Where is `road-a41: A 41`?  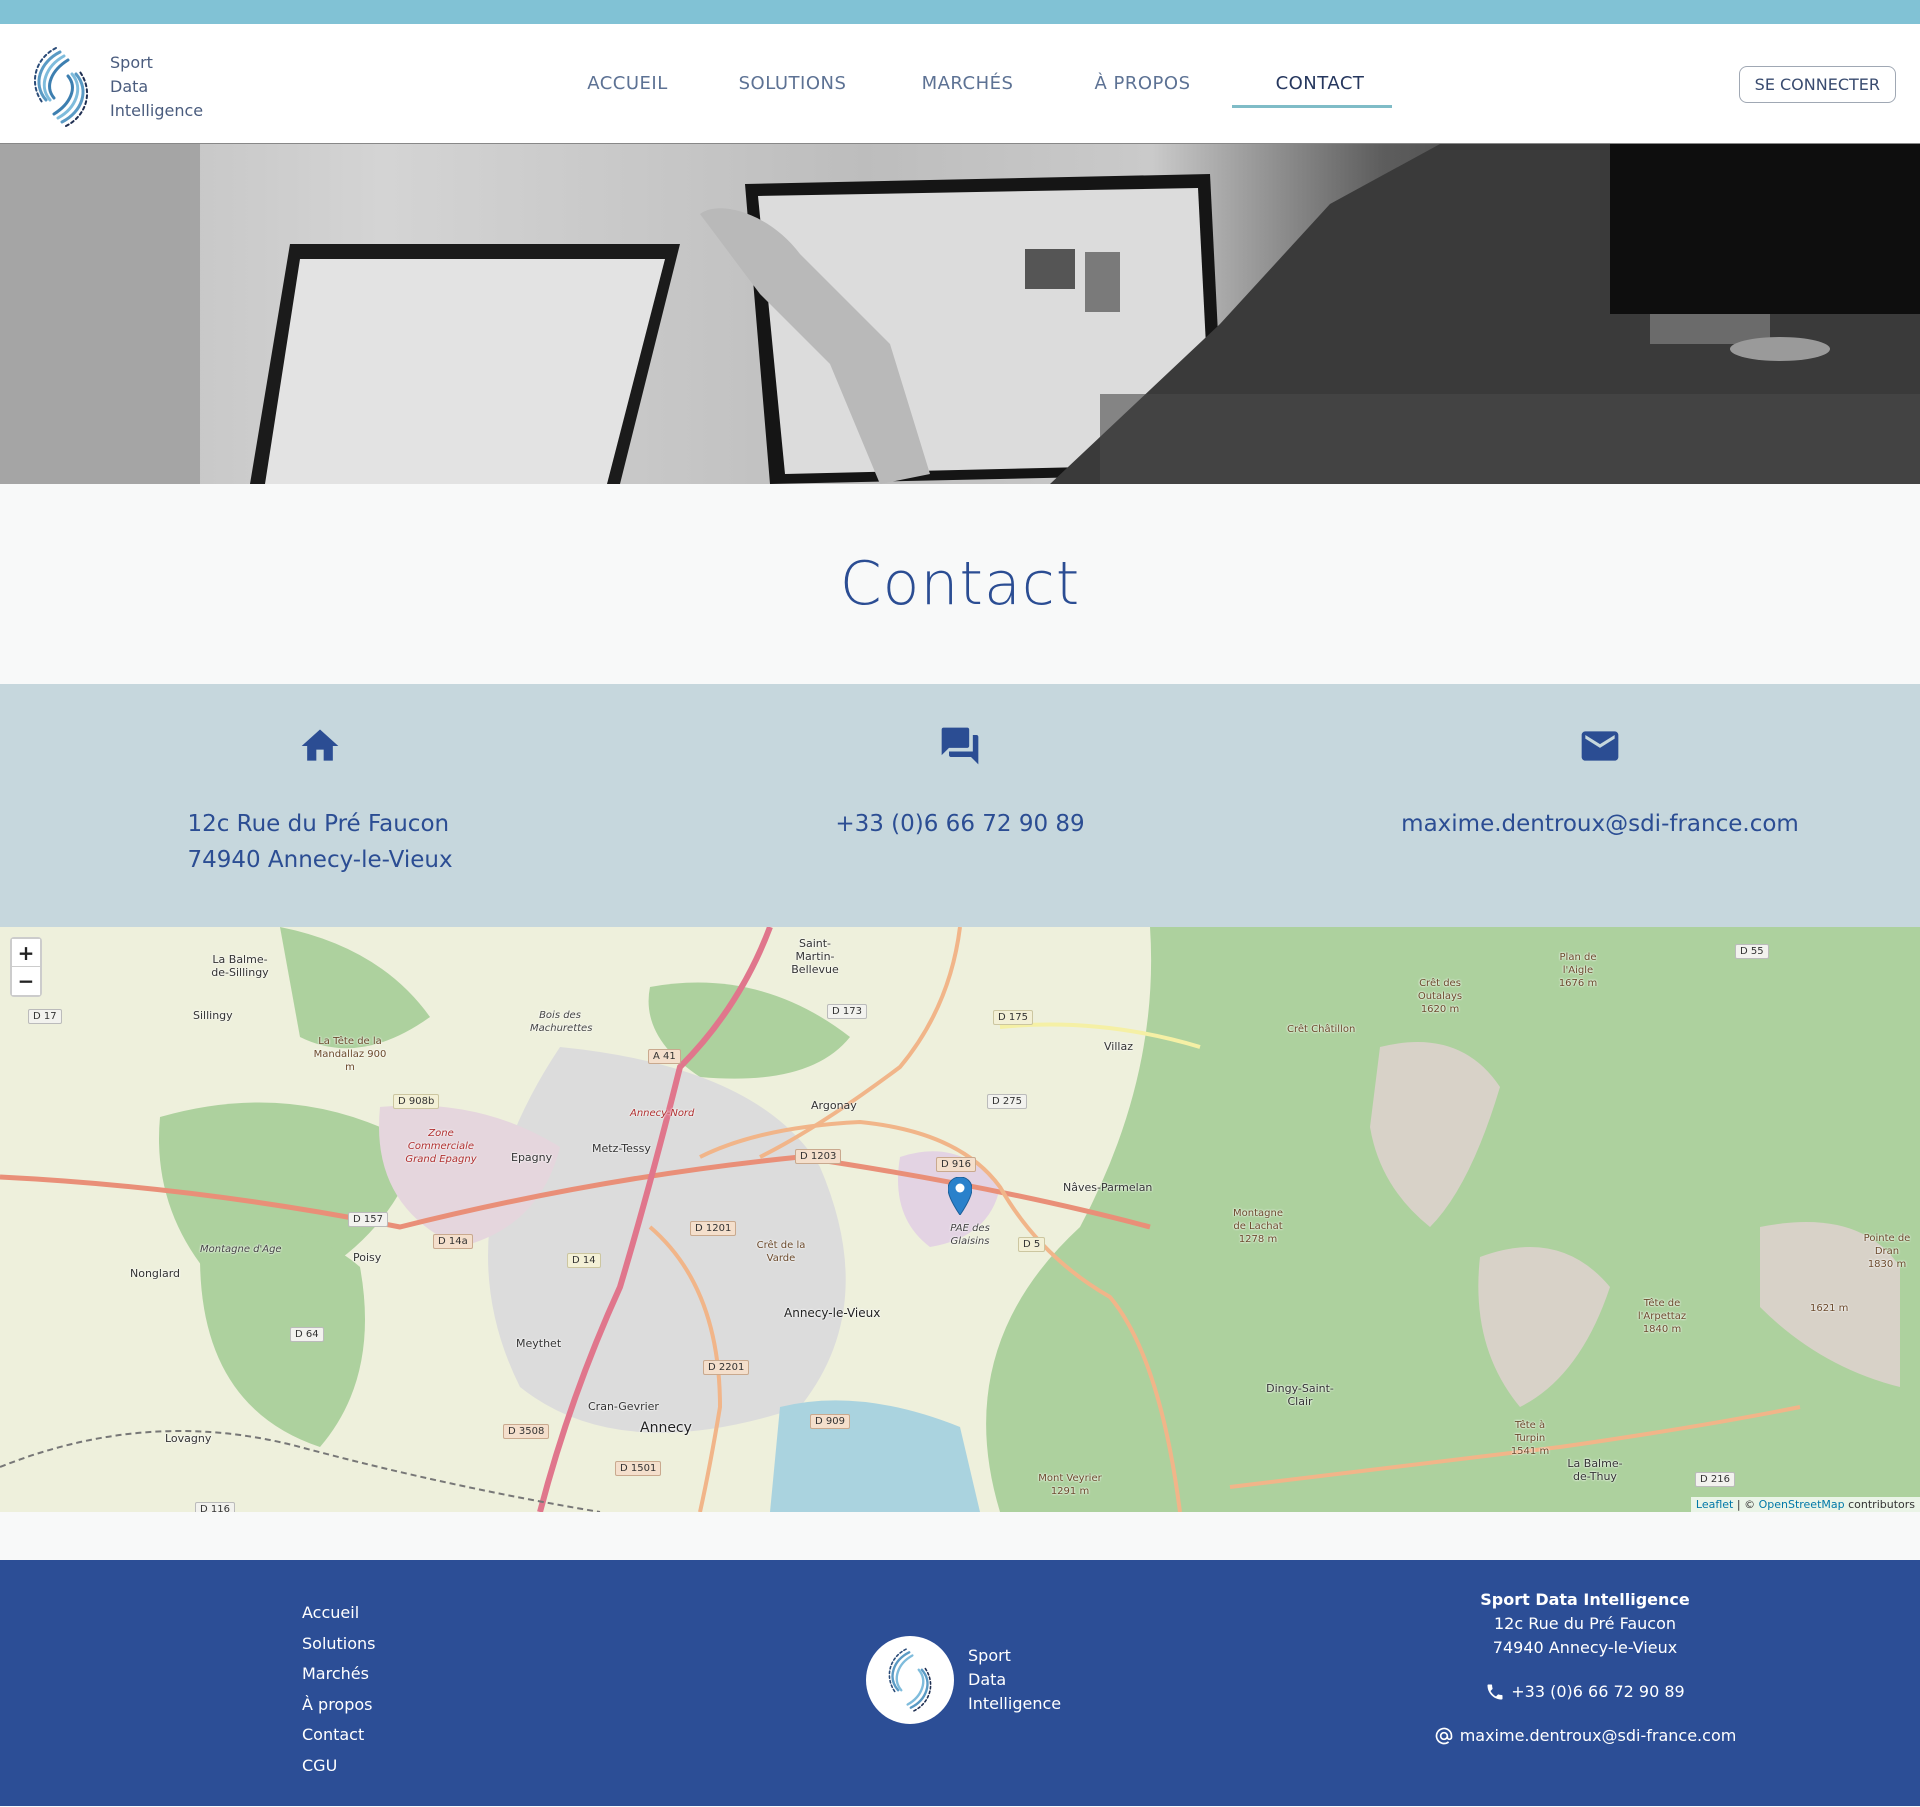
road-a41: A 41 is located at coordinates (664, 1056).